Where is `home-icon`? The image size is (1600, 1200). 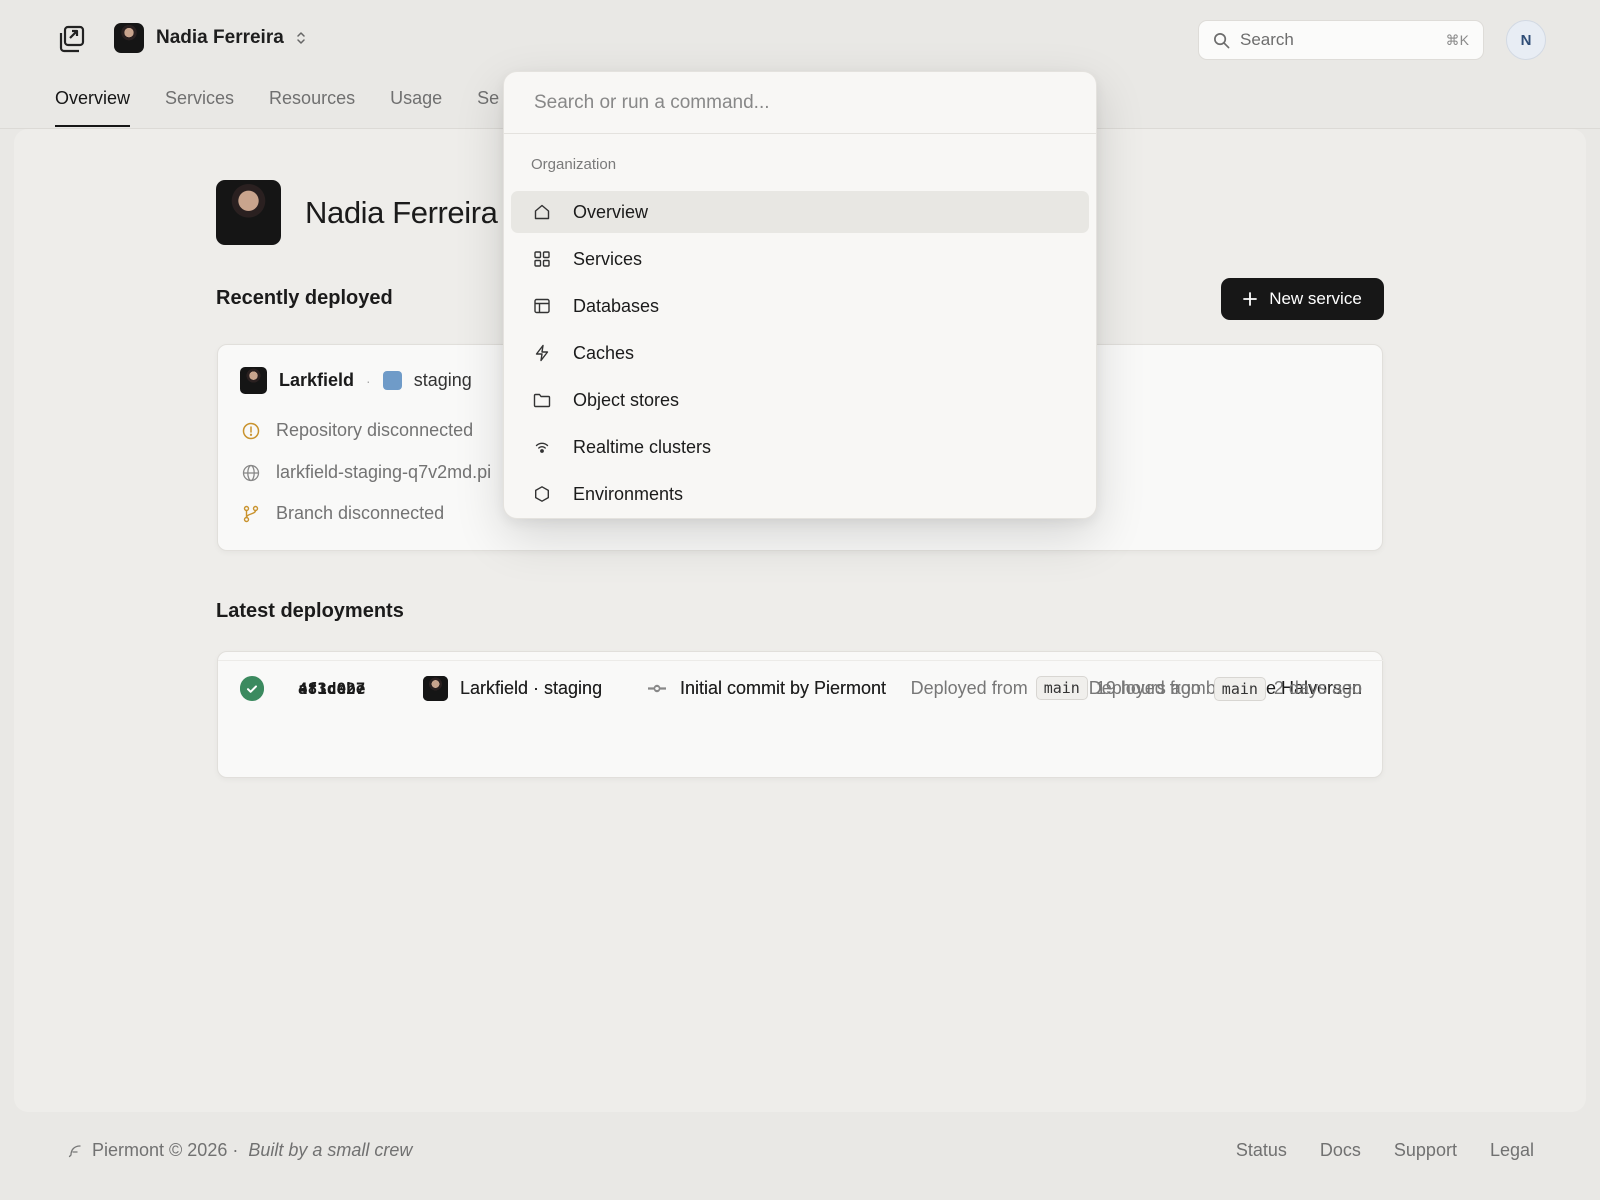 home-icon is located at coordinates (542, 212).